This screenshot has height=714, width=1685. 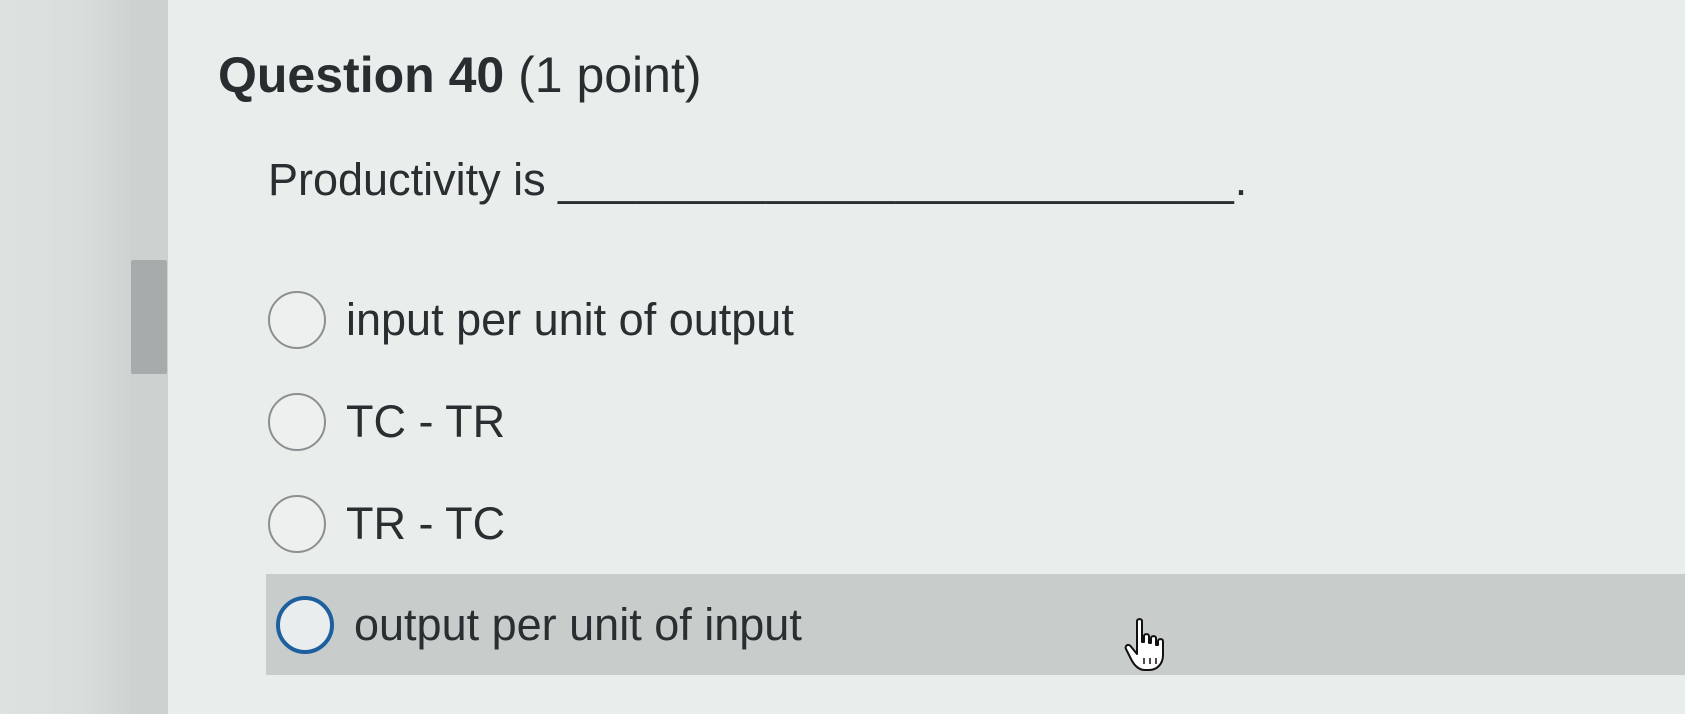 What do you see at coordinates (578, 624) in the screenshot?
I see `option-label: output per unit of input` at bounding box center [578, 624].